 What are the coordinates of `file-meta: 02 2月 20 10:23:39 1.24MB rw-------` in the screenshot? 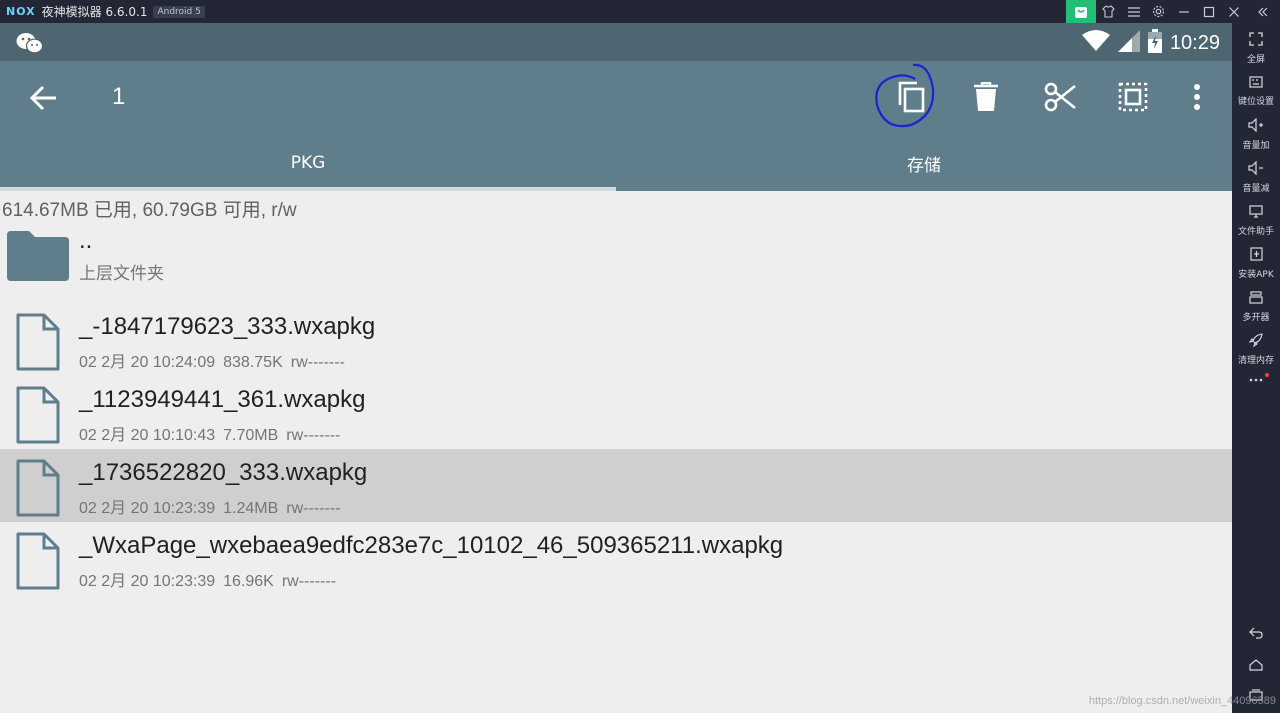 It's located at (213, 506).